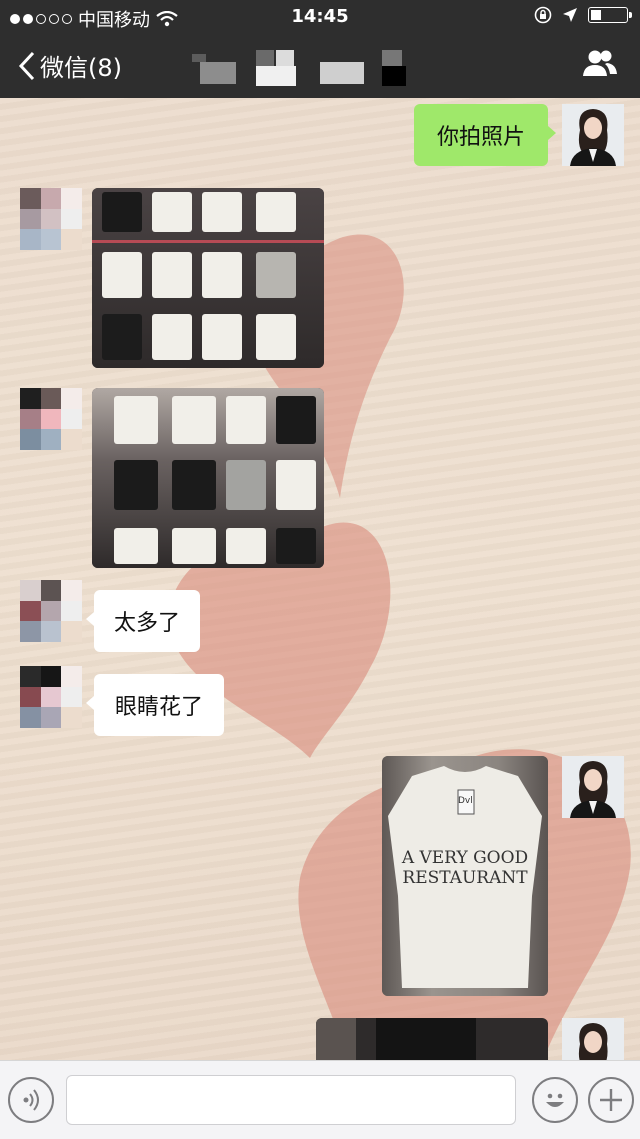  Describe the element at coordinates (26, 65) in the screenshot. I see `chevron-left-icon` at that location.